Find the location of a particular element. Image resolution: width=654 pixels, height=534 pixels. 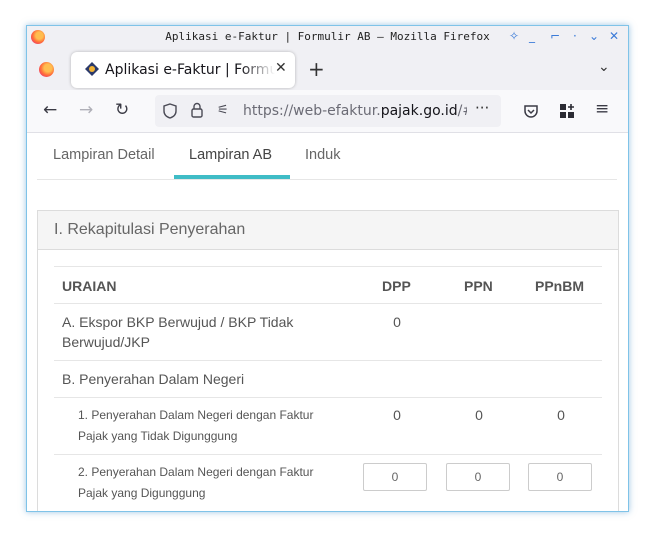

djp-favicon-icon is located at coordinates (92, 69).